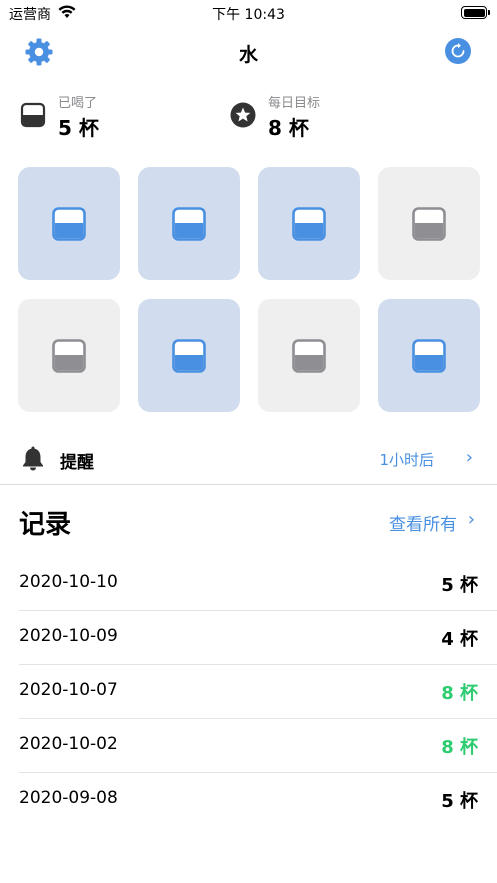  What do you see at coordinates (248, 584) in the screenshot?
I see `record-row: 2020-10-10 5 杯` at bounding box center [248, 584].